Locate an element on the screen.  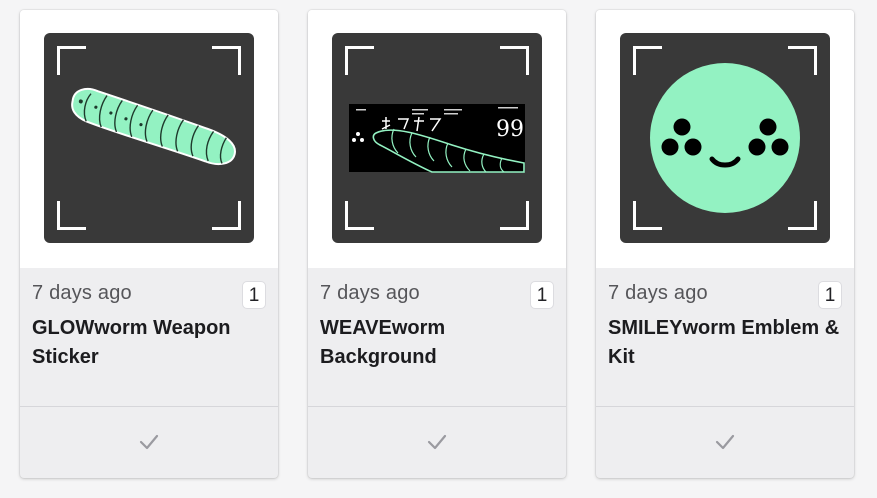
banner-number: 99 is located at coordinates (510, 129).